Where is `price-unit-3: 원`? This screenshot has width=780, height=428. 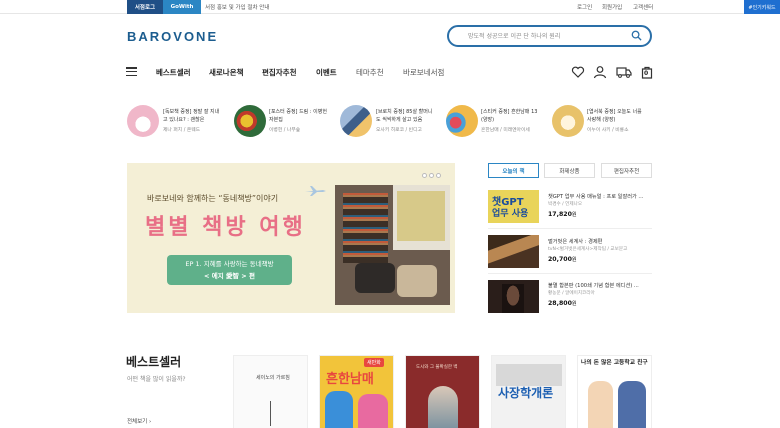 price-unit-3: 원 is located at coordinates (574, 304).